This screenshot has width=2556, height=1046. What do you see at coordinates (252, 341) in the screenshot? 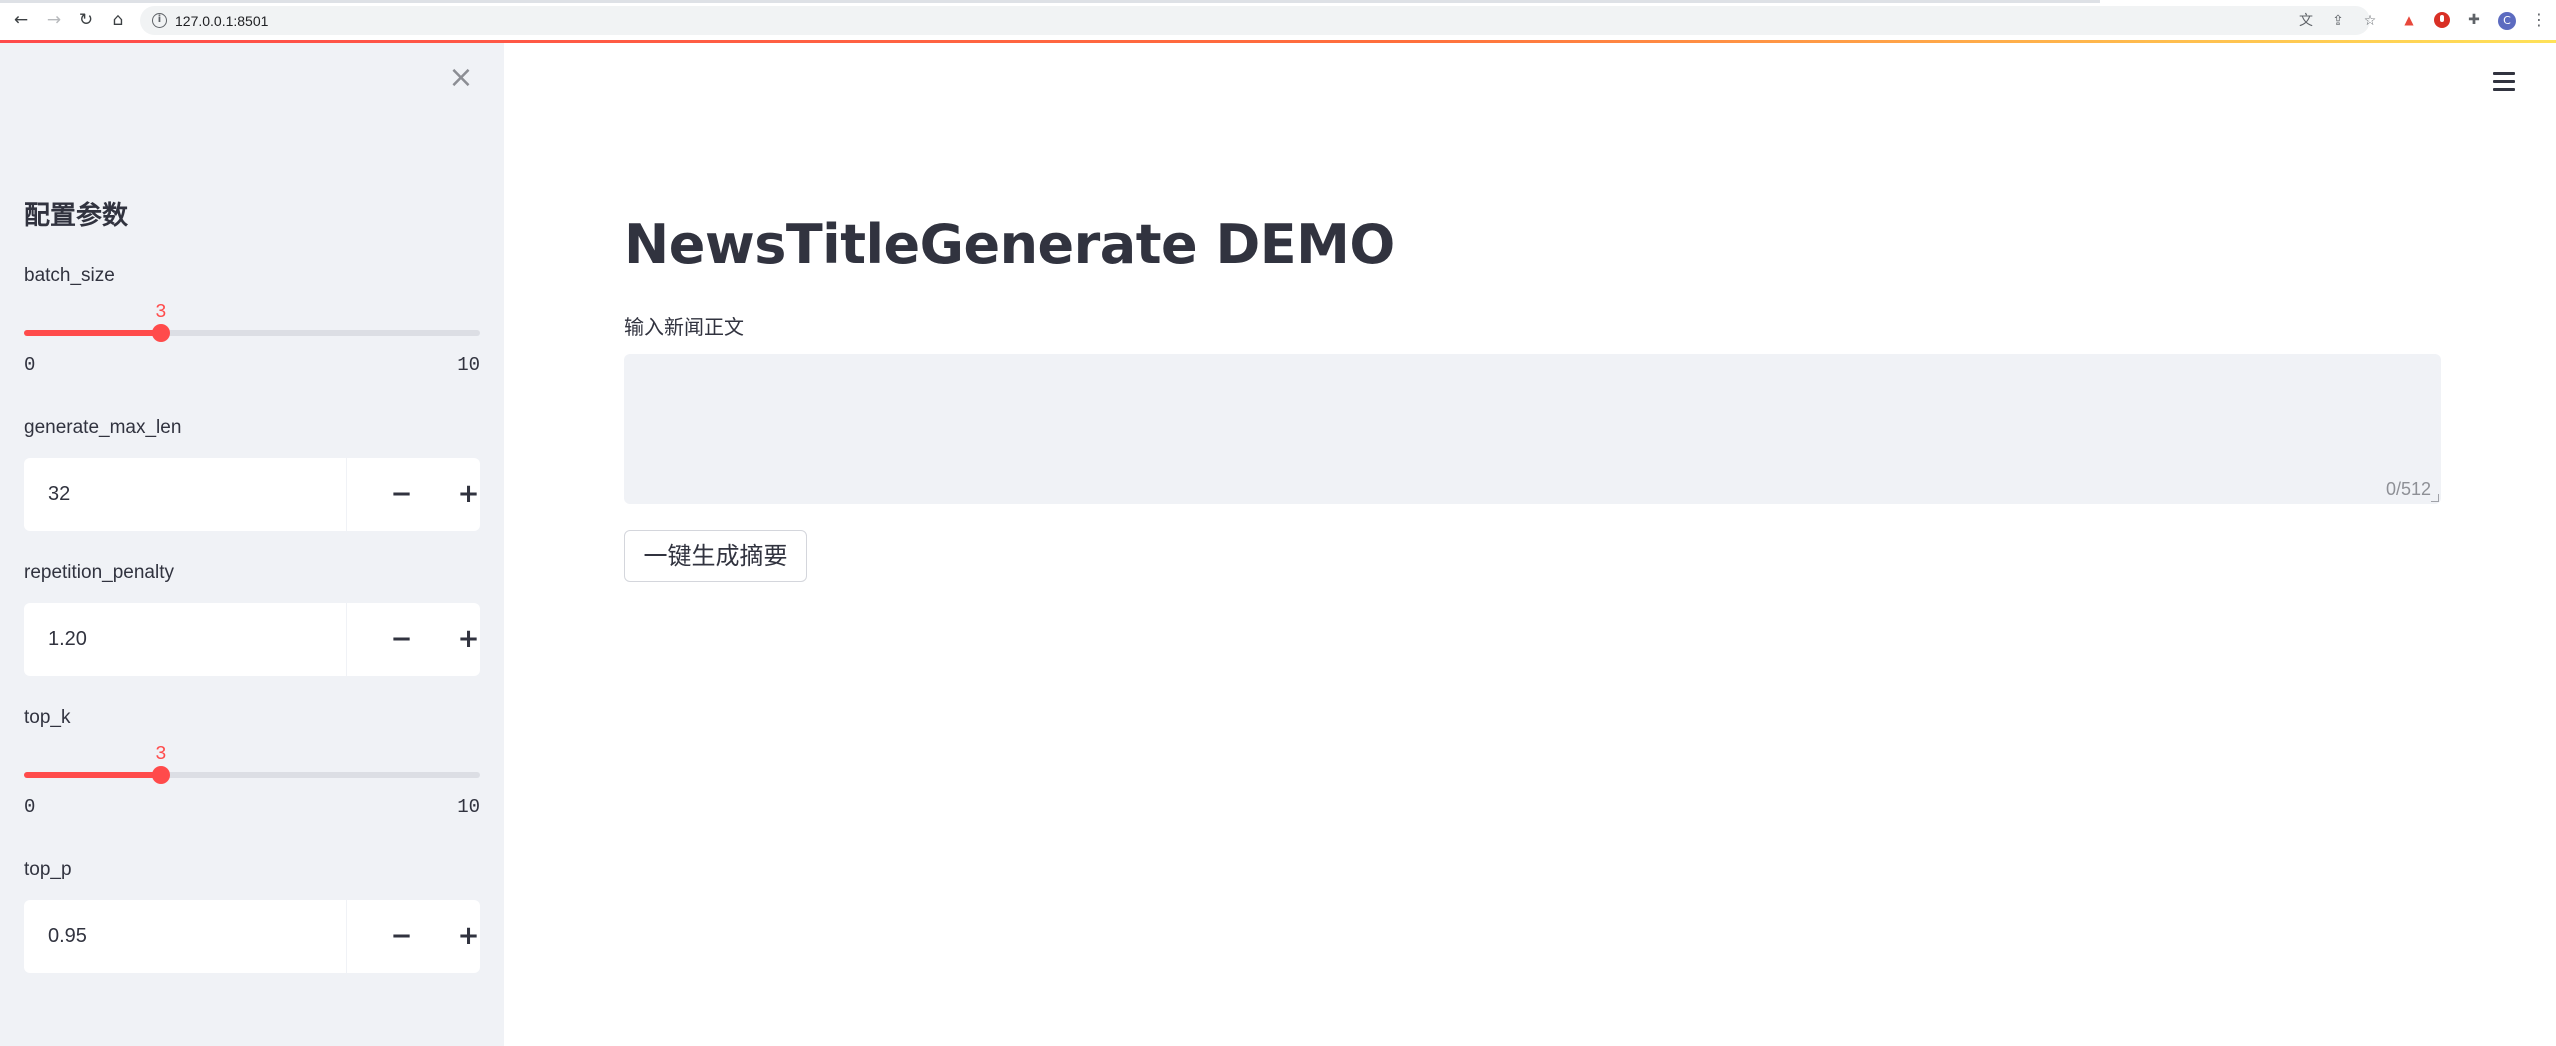
I see `batch-size-slider: 3 0 10` at bounding box center [252, 341].